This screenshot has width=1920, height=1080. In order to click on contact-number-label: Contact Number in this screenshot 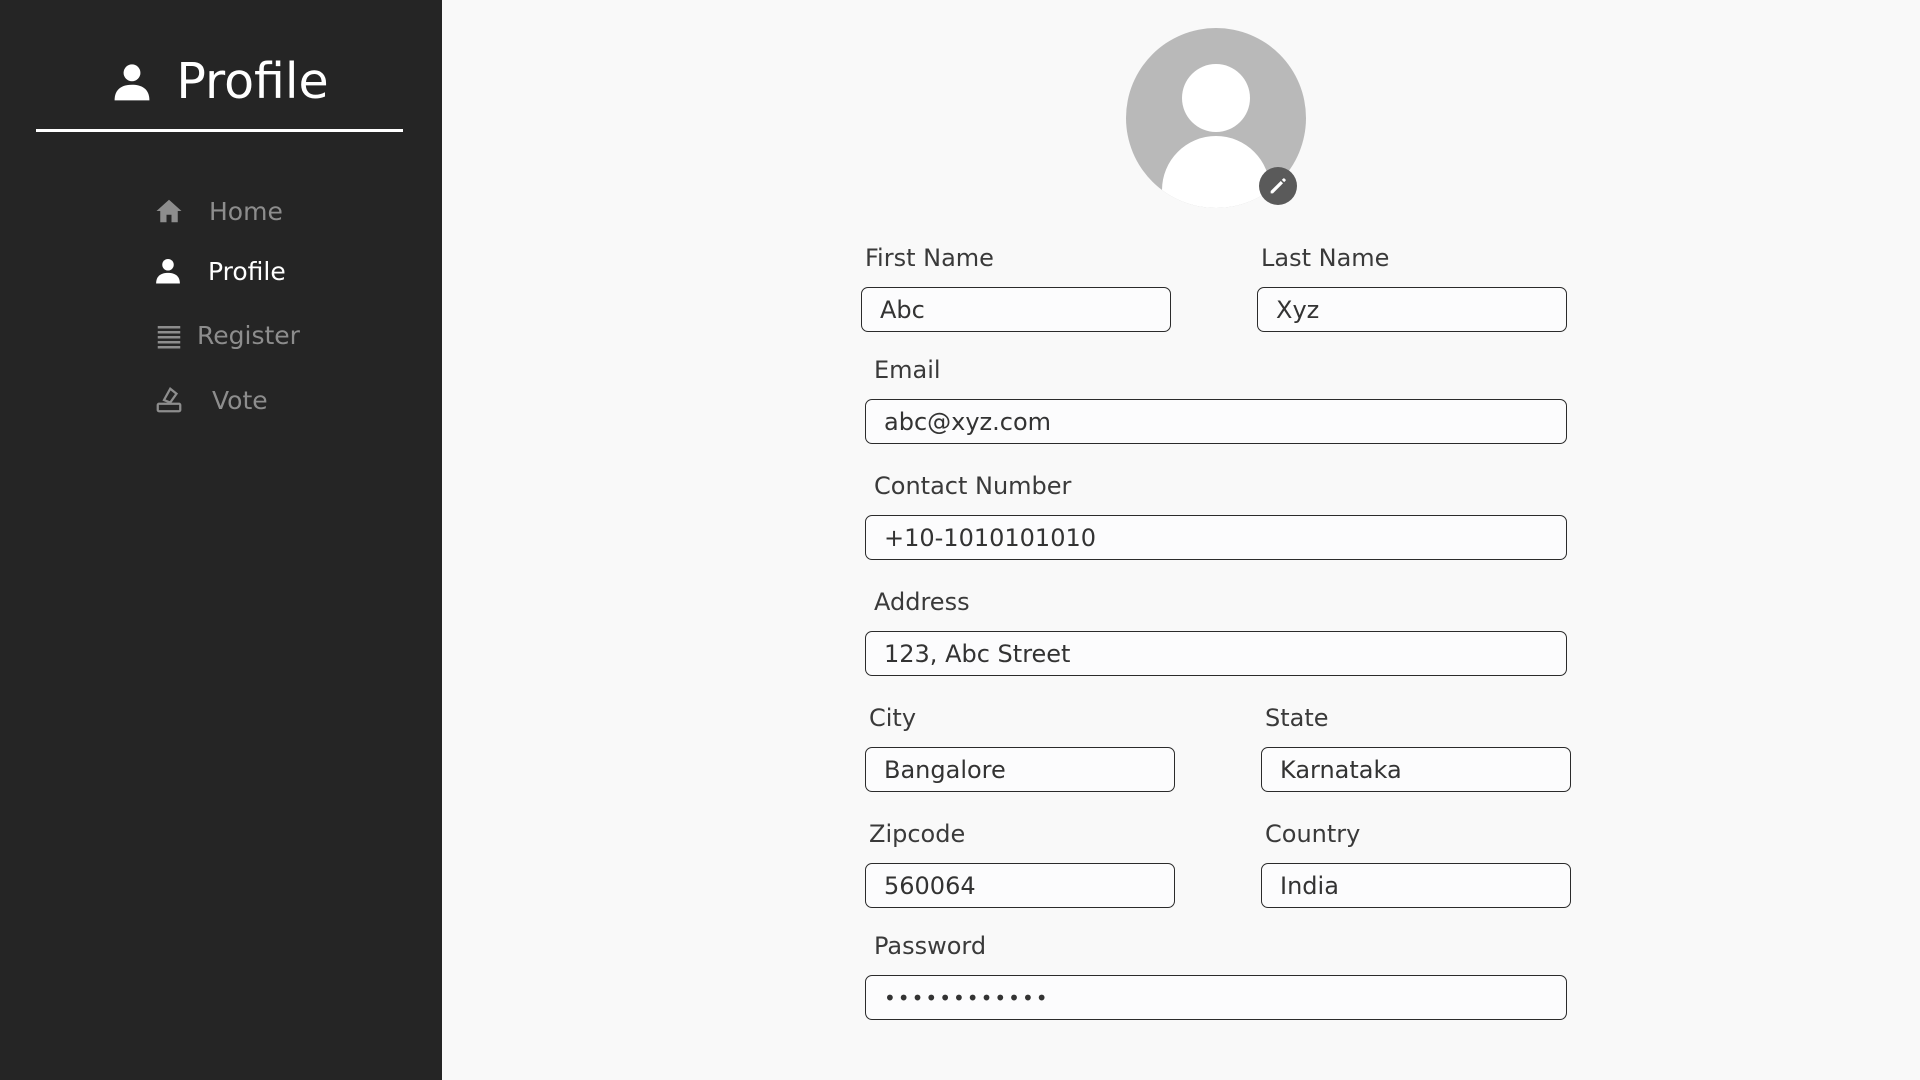, I will do `click(973, 486)`.